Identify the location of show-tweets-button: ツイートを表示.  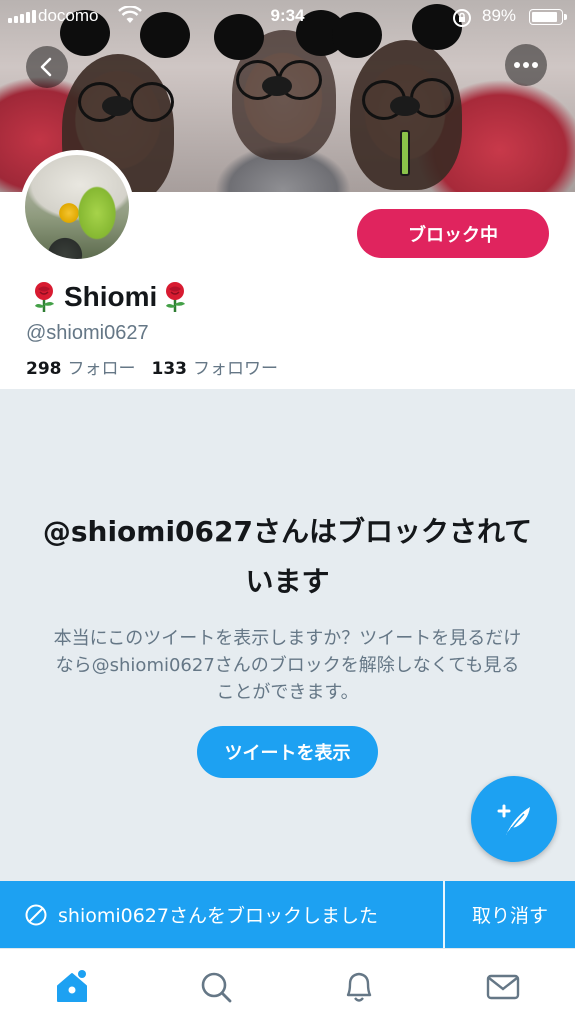
(287, 752).